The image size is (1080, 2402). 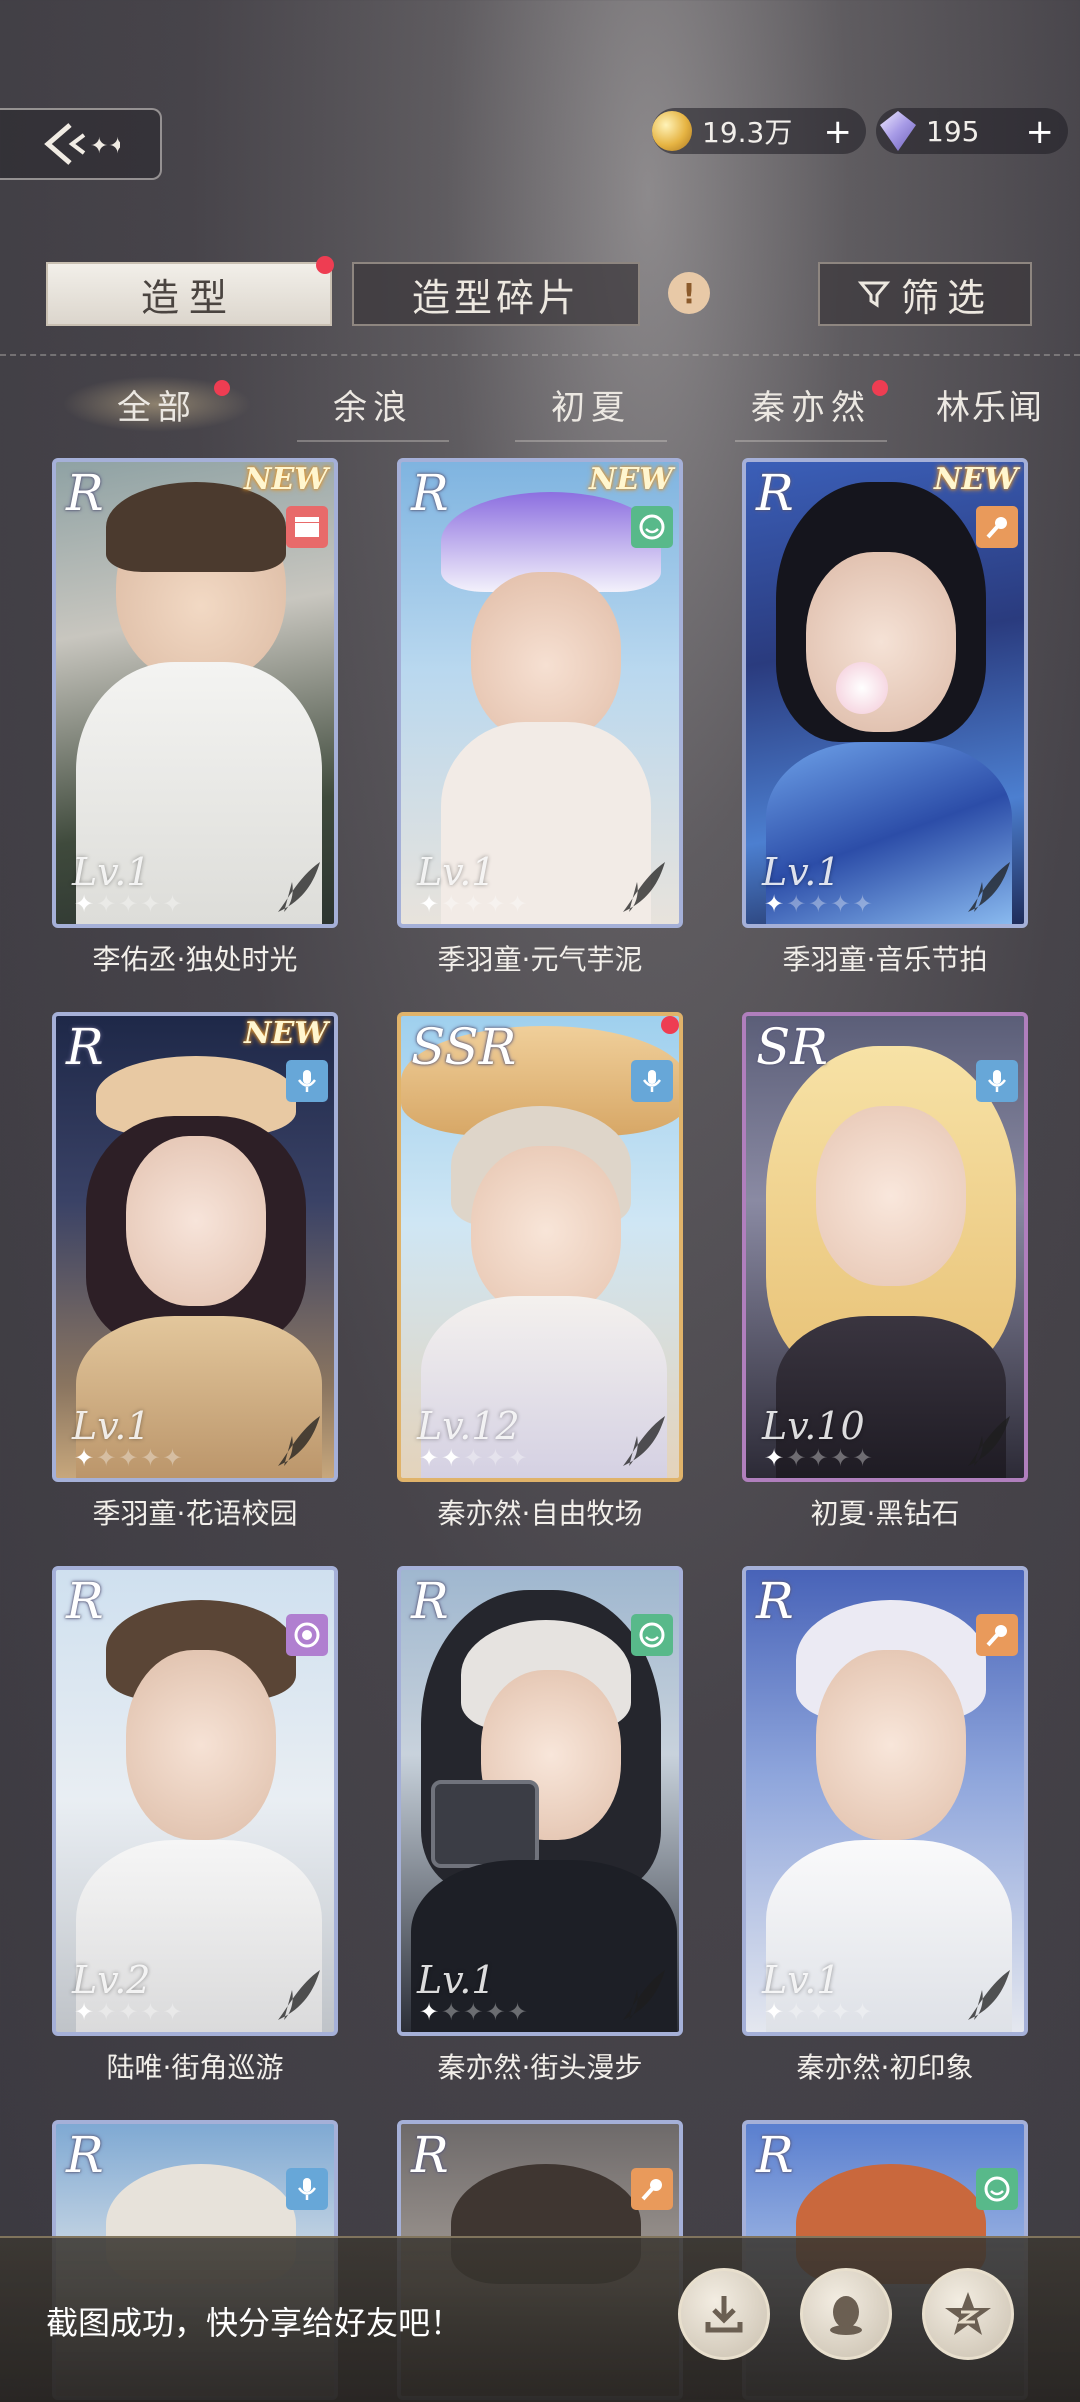 I want to click on camera, so click(x=485, y=1824).